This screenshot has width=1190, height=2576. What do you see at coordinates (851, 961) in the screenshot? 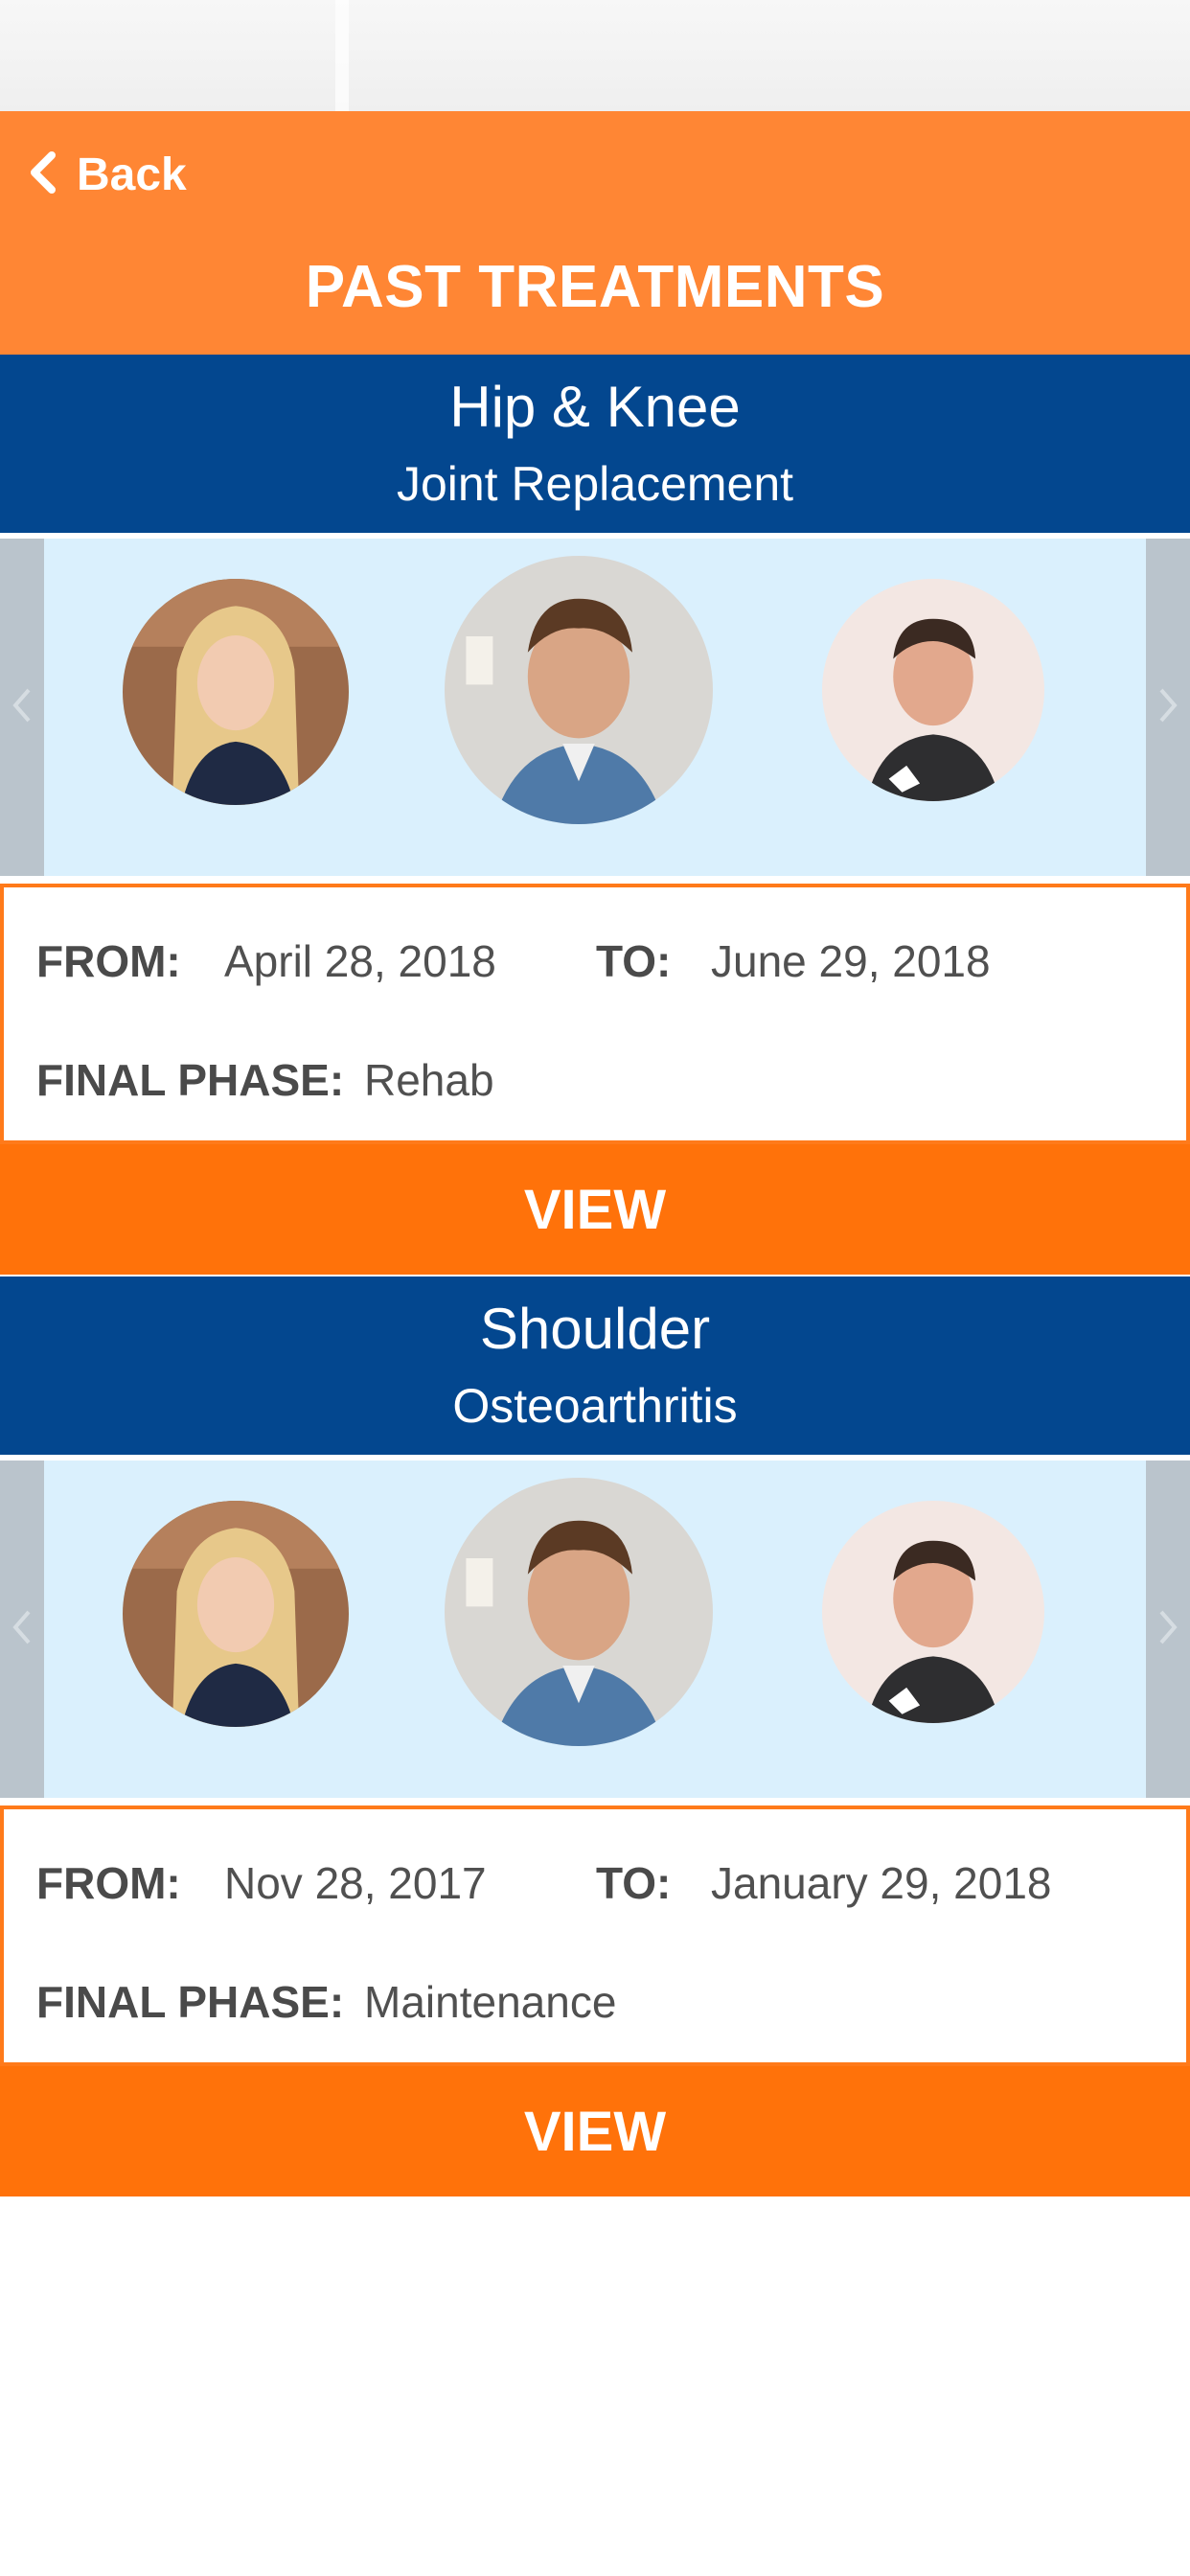
I see `to-date: June 29, 2018` at bounding box center [851, 961].